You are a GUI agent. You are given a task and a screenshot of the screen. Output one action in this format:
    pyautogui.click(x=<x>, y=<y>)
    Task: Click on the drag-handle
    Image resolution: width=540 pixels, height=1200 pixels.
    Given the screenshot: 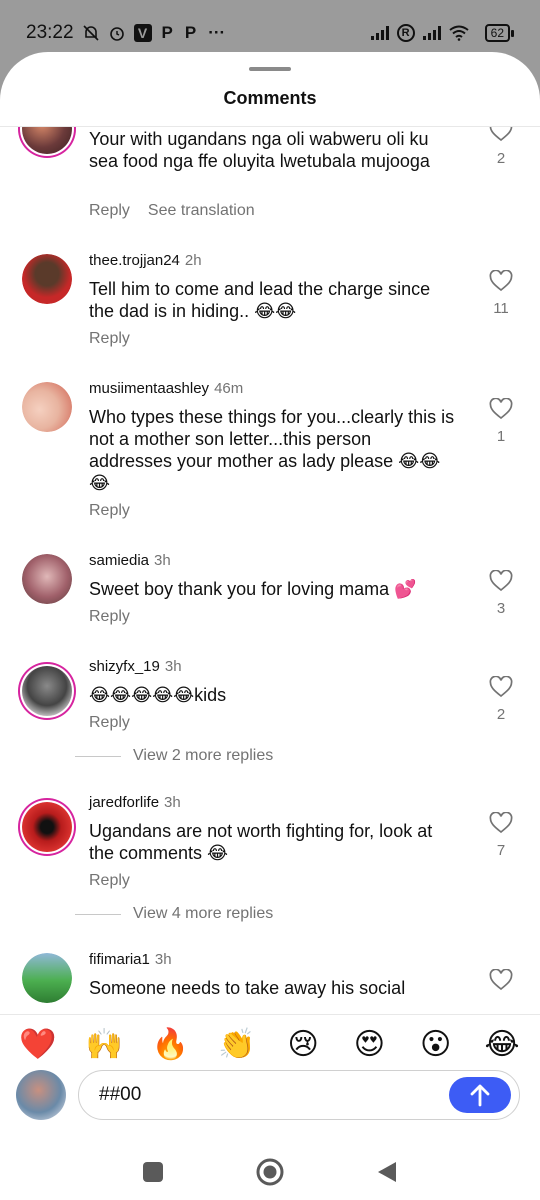 What is the action you would take?
    pyautogui.click(x=270, y=69)
    